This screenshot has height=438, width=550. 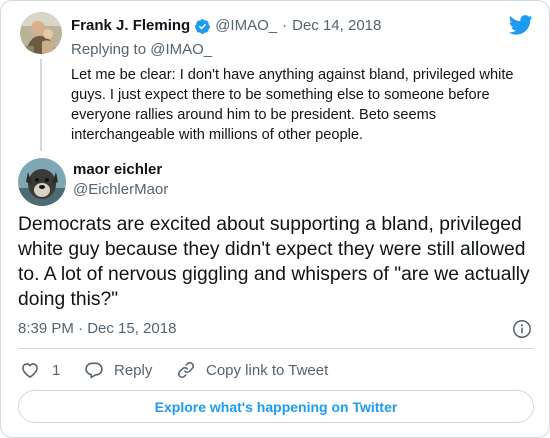 What do you see at coordinates (42, 182) in the screenshot?
I see `main-author-avatar` at bounding box center [42, 182].